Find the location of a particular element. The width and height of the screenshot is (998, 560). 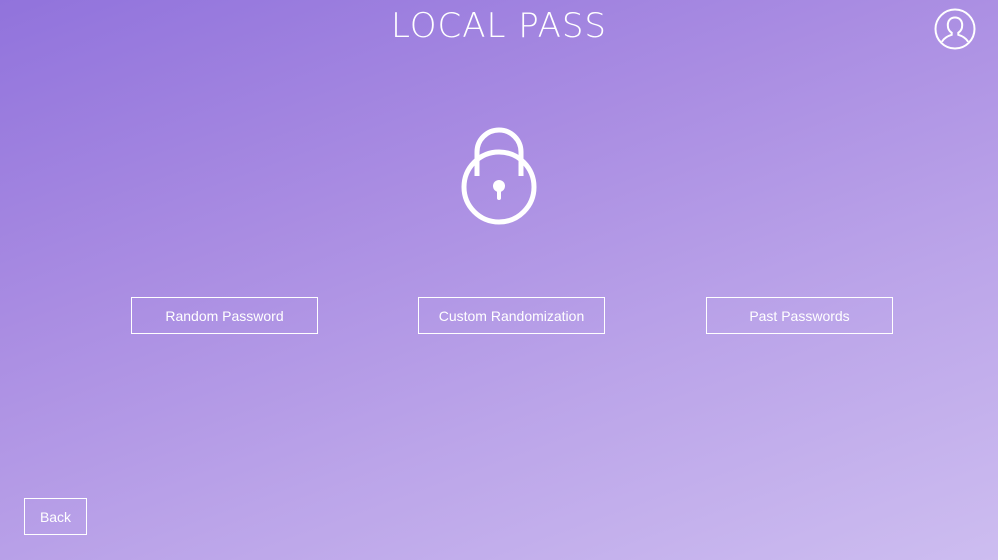

profile-button is located at coordinates (955, 29).